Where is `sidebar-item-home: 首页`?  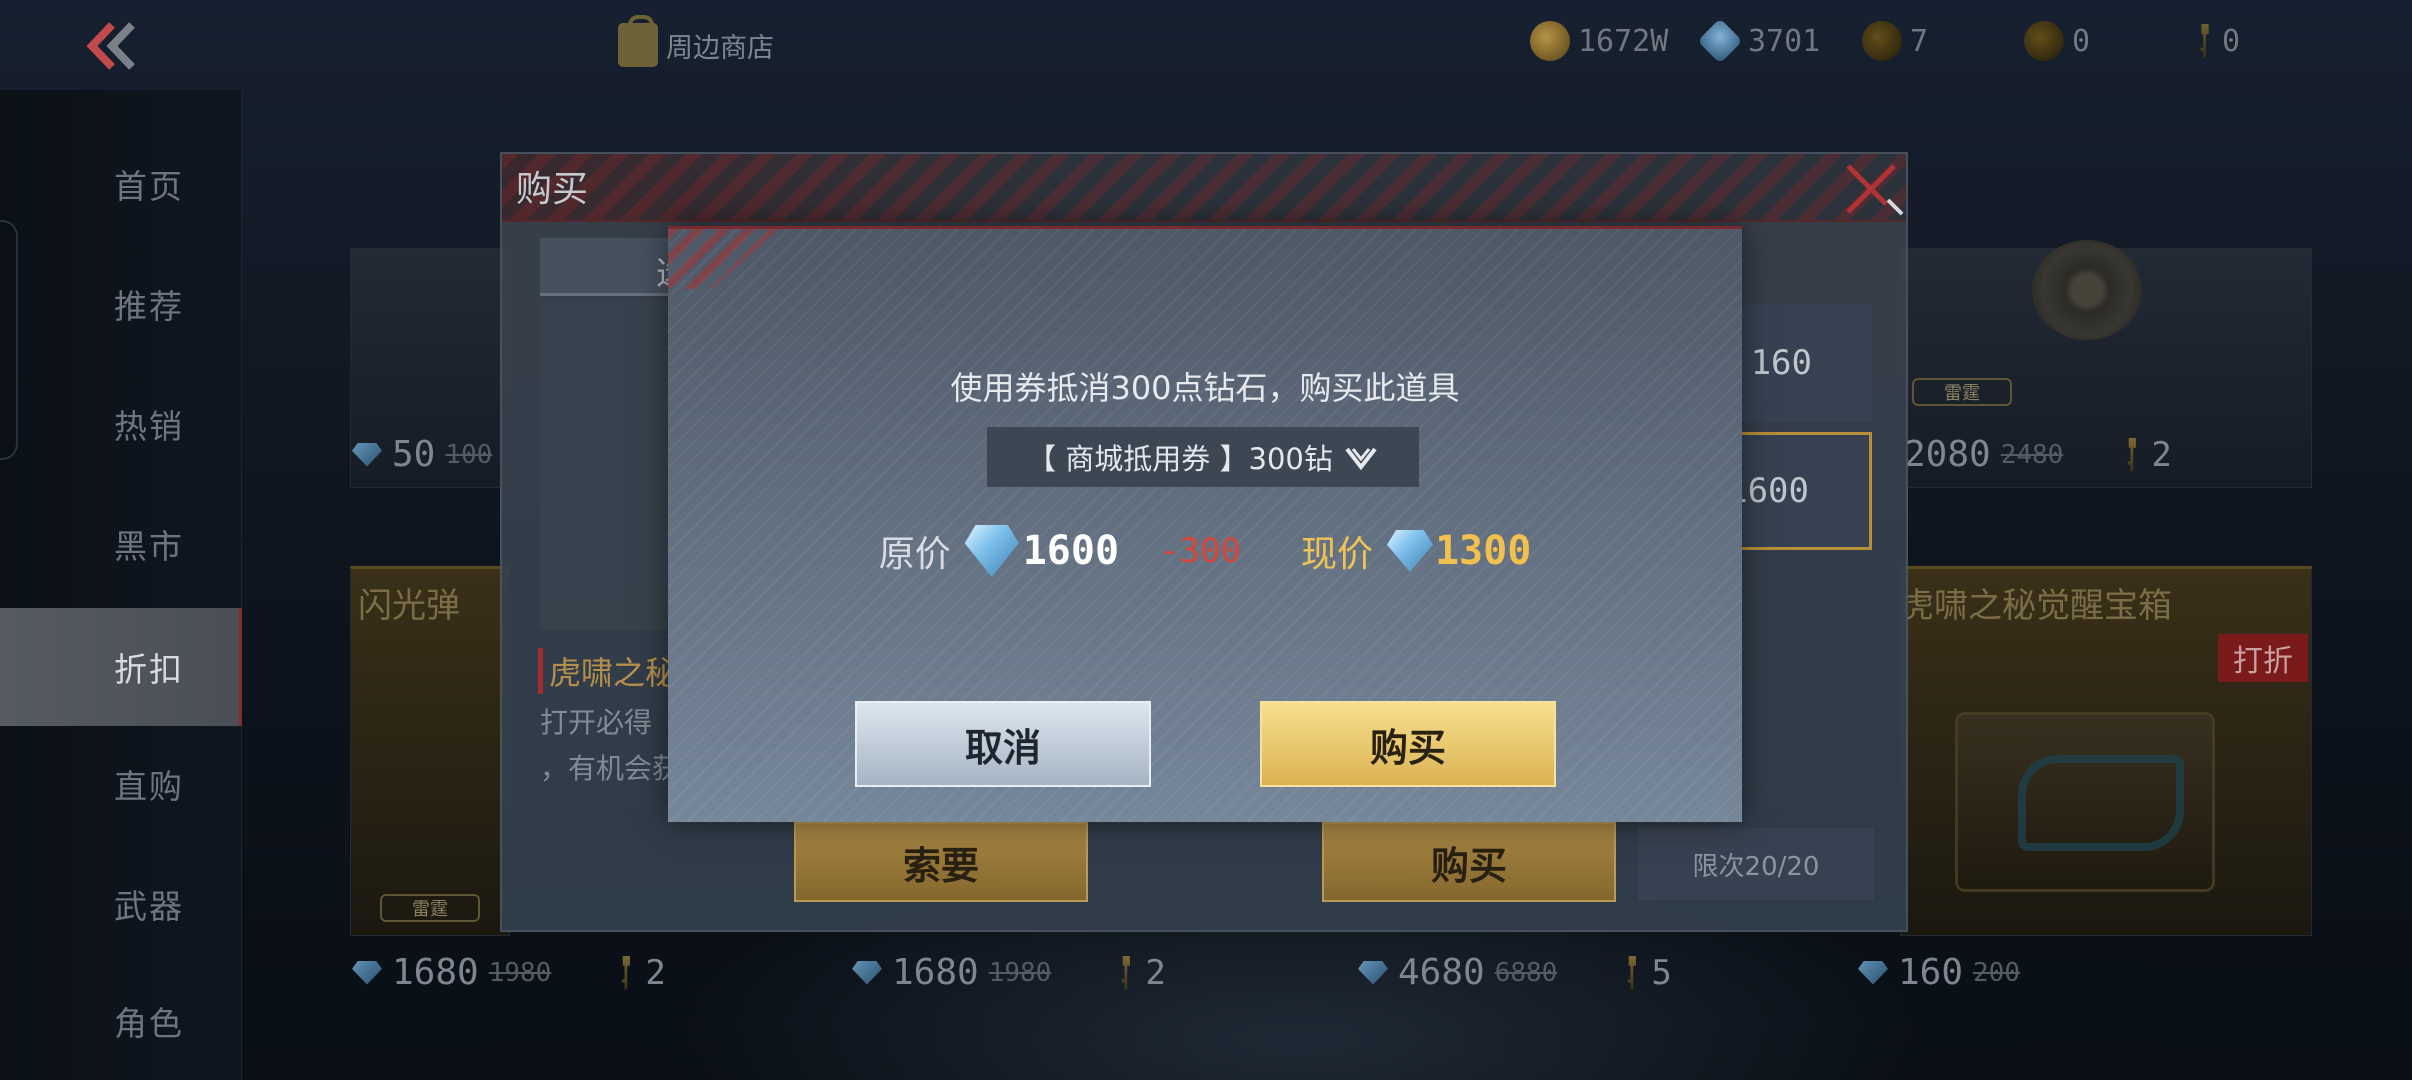 sidebar-item-home: 首页 is located at coordinates (121, 184).